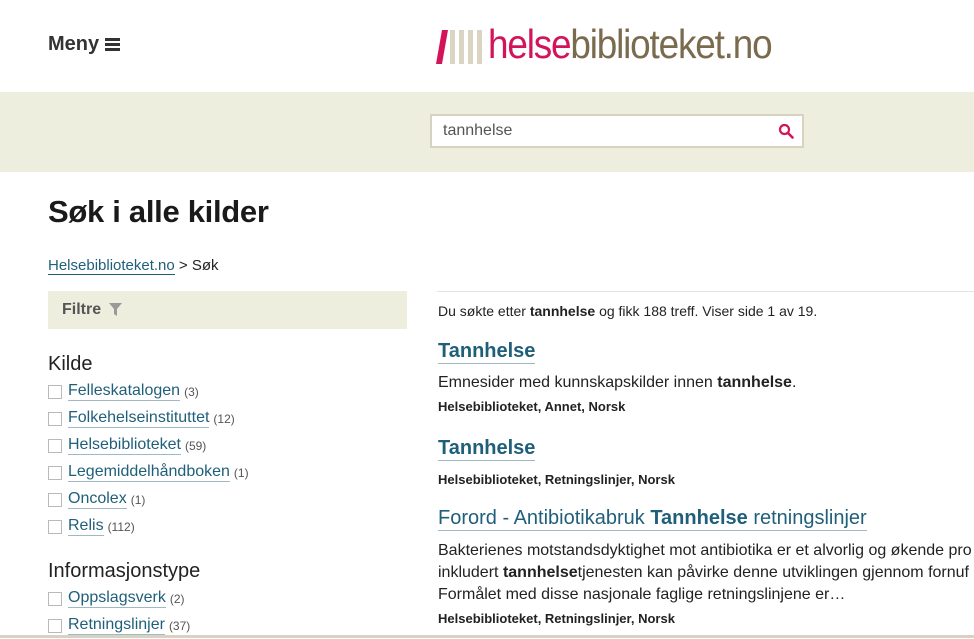  What do you see at coordinates (82, 309) in the screenshot?
I see `filter-label: Filtre` at bounding box center [82, 309].